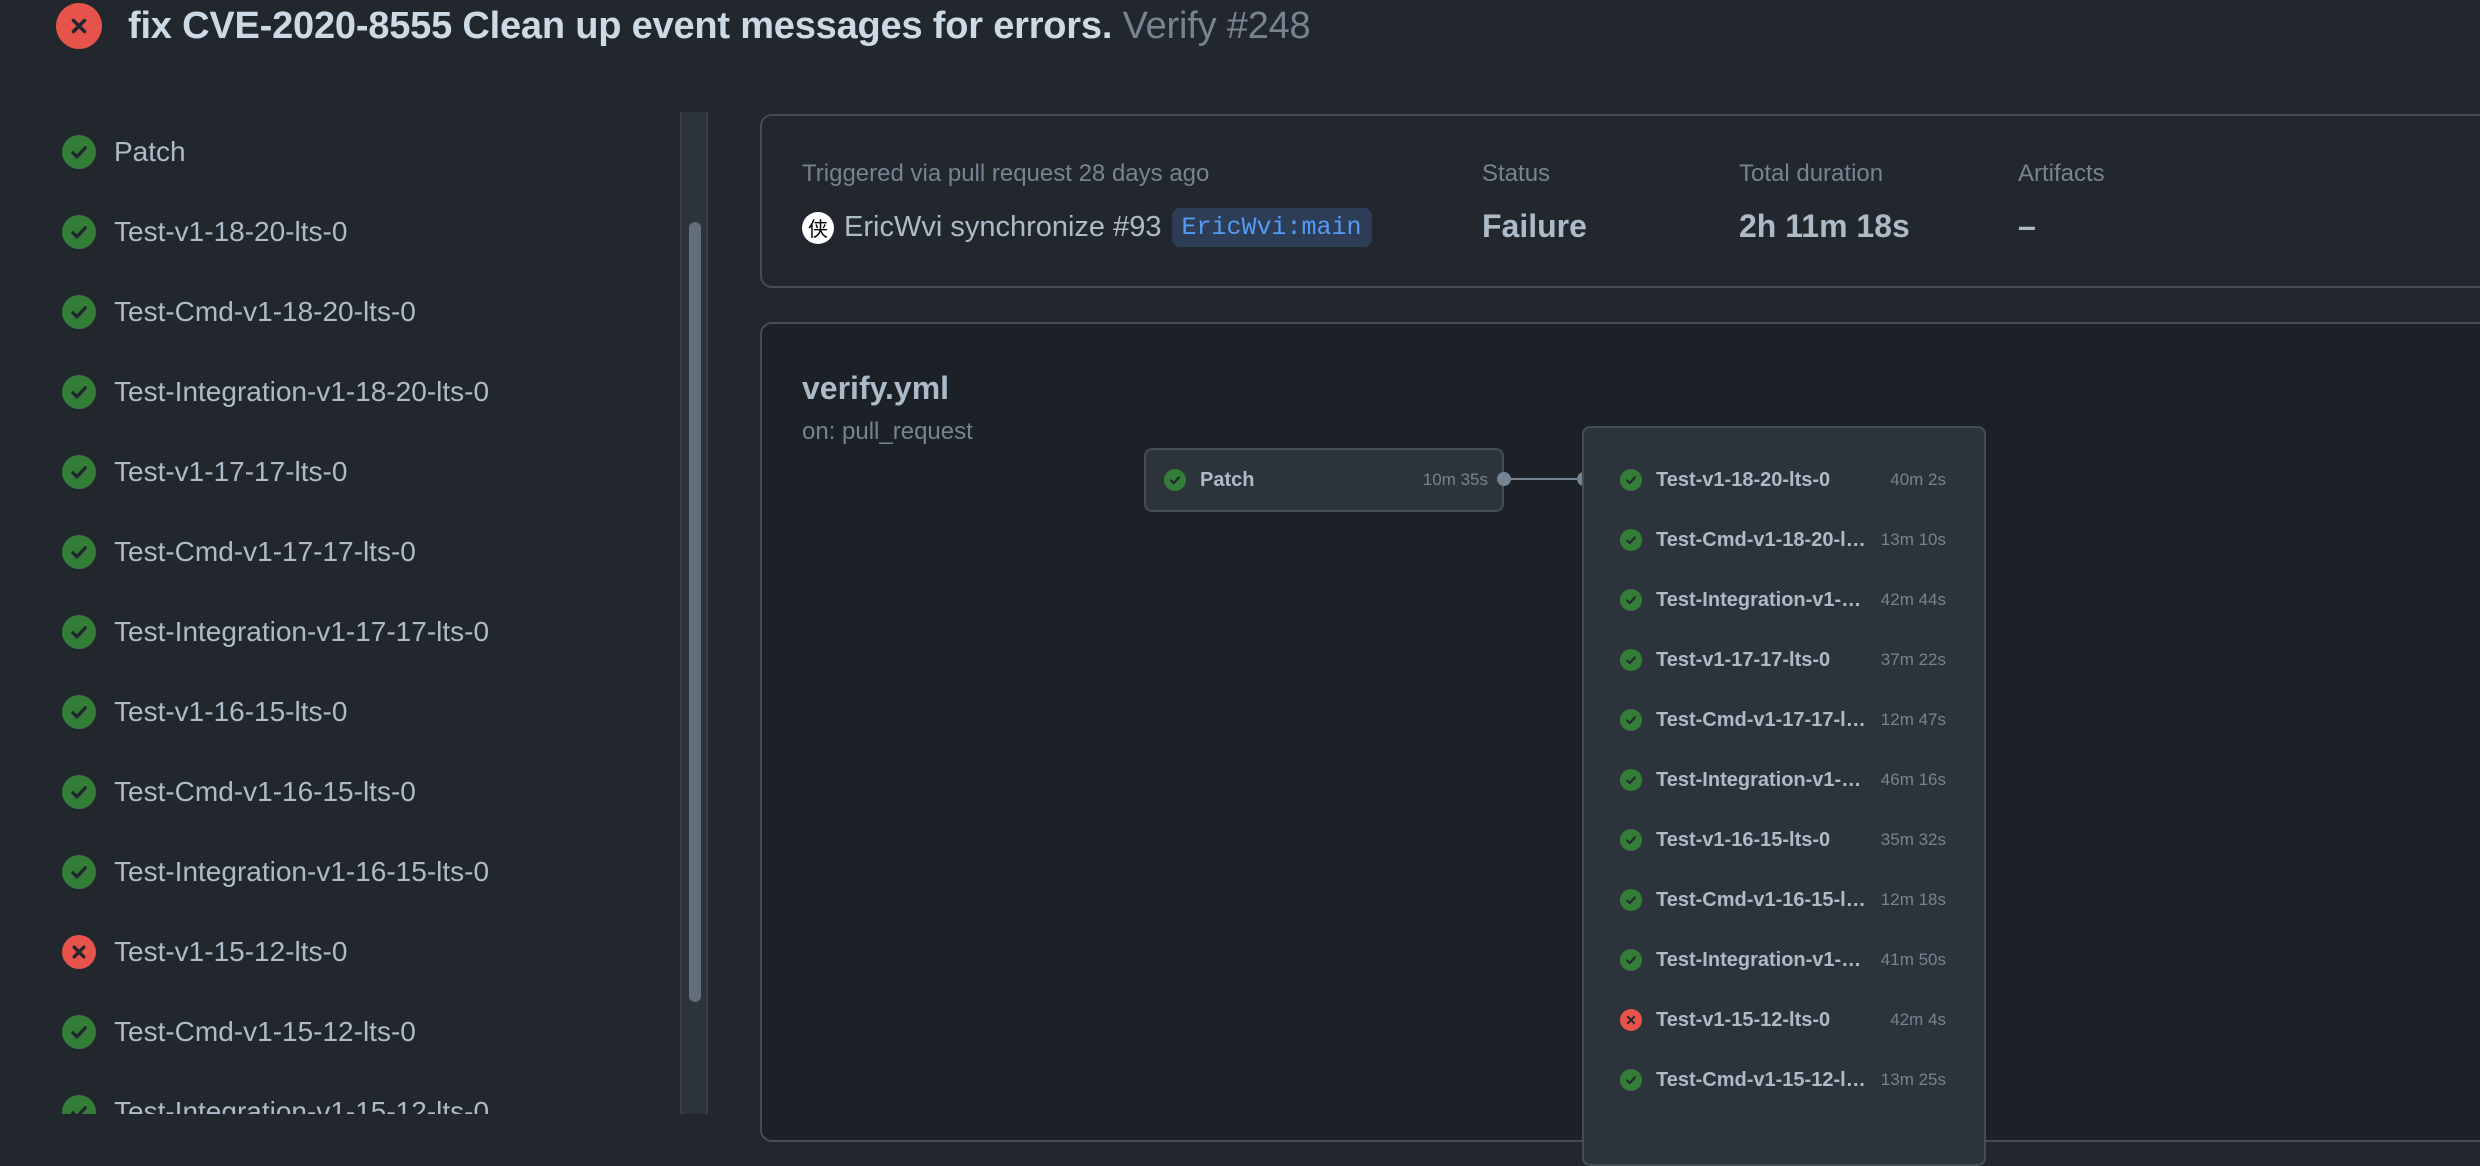  What do you see at coordinates (1918, 1019) in the screenshot?
I see `graph-job-duration: 42m 4s` at bounding box center [1918, 1019].